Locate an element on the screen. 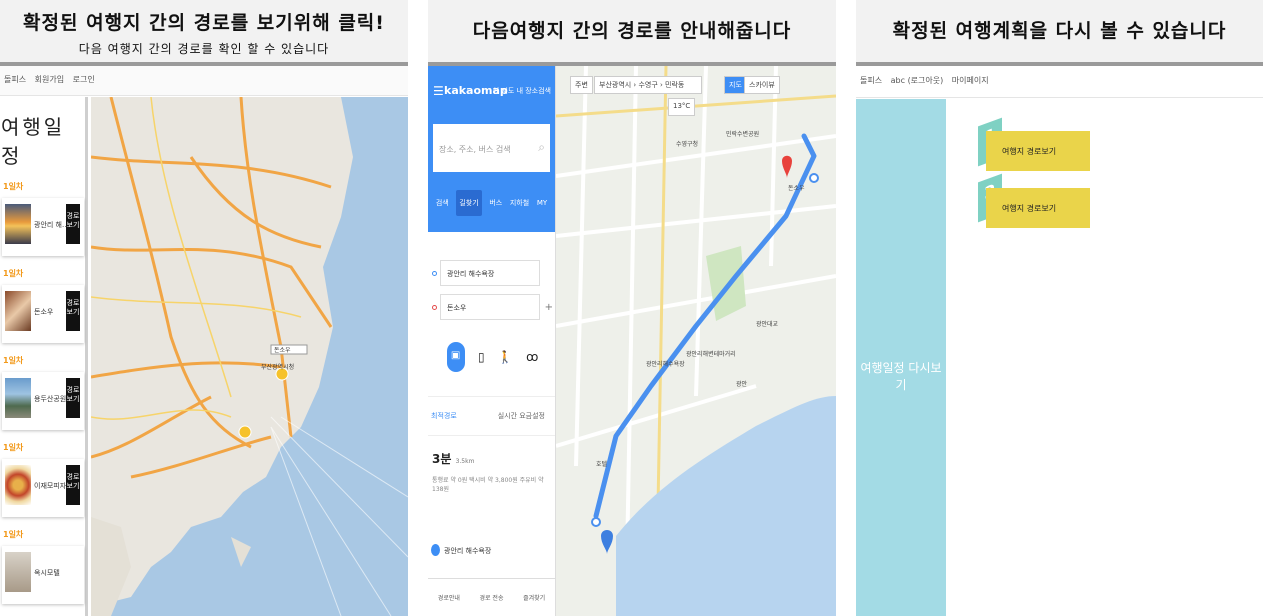 The image size is (1263, 616). bike-icon: ꝏ is located at coordinates (532, 357).